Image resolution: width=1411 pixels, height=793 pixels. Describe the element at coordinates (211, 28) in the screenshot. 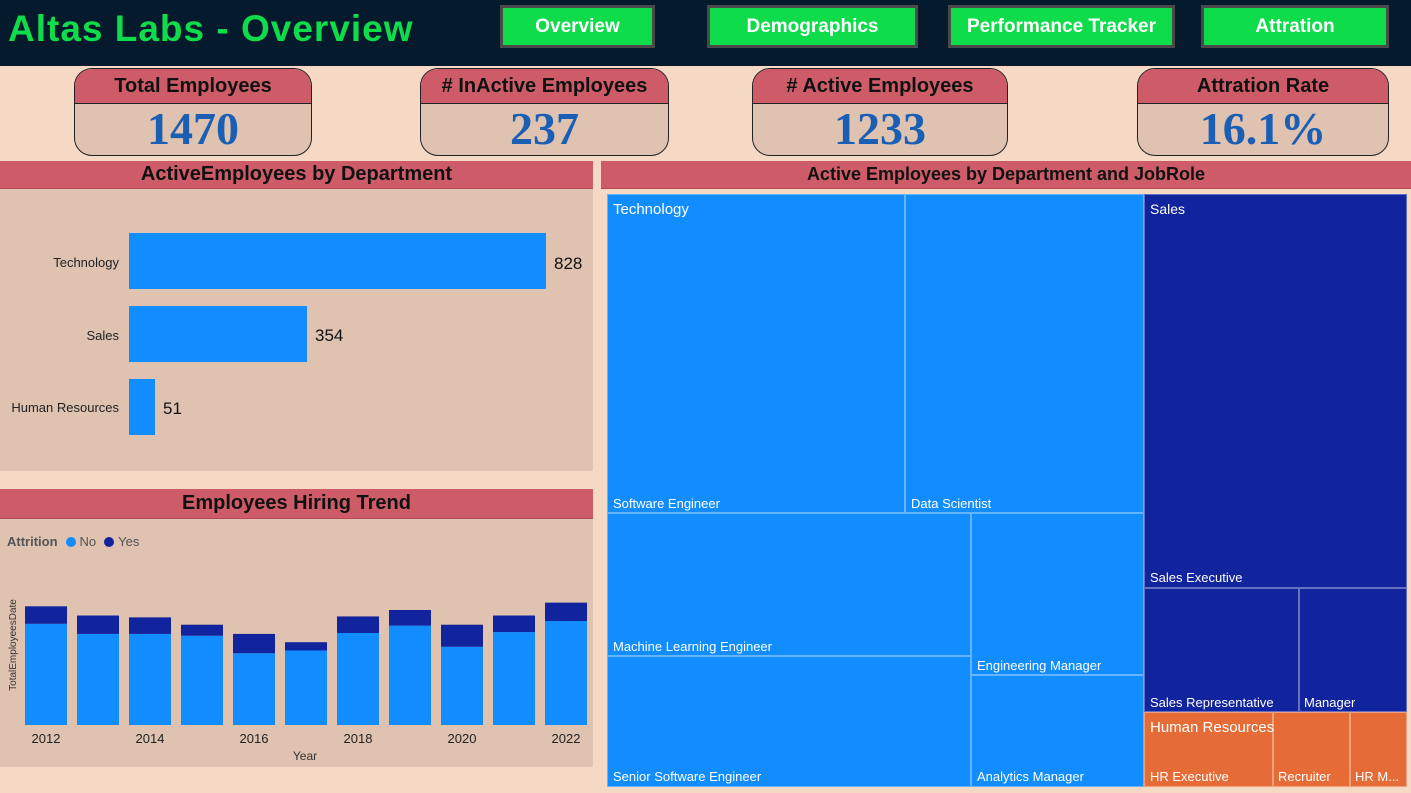

I see `page-title: Altas Labs - Overview` at that location.